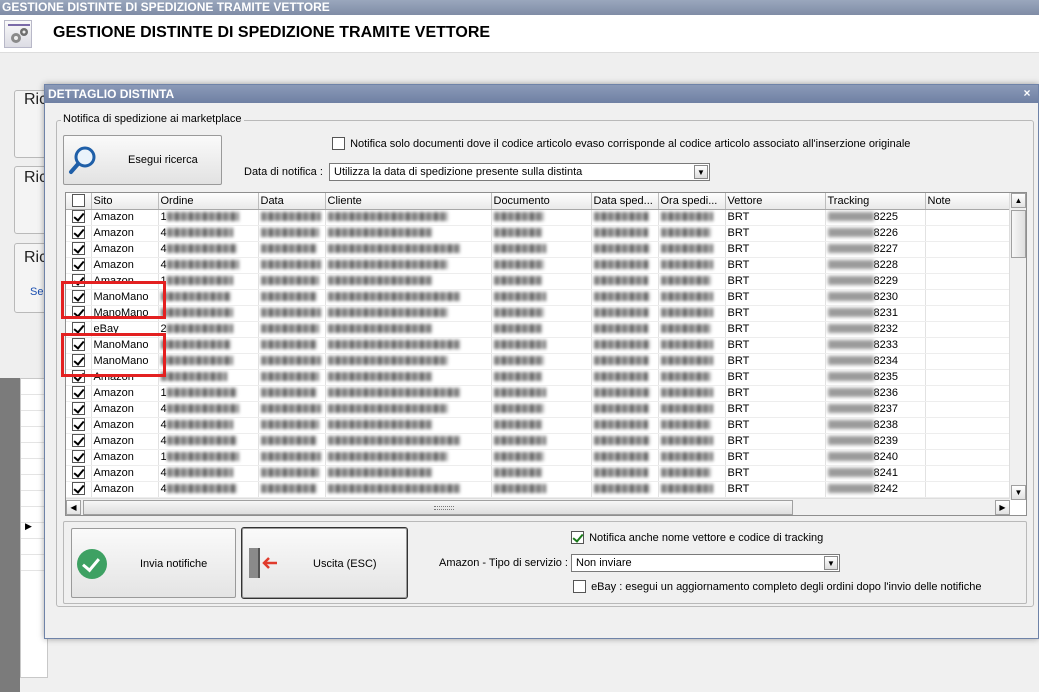 The height and width of the screenshot is (692, 1039). Describe the element at coordinates (113, 355) in the screenshot. I see `highlight-box` at that location.